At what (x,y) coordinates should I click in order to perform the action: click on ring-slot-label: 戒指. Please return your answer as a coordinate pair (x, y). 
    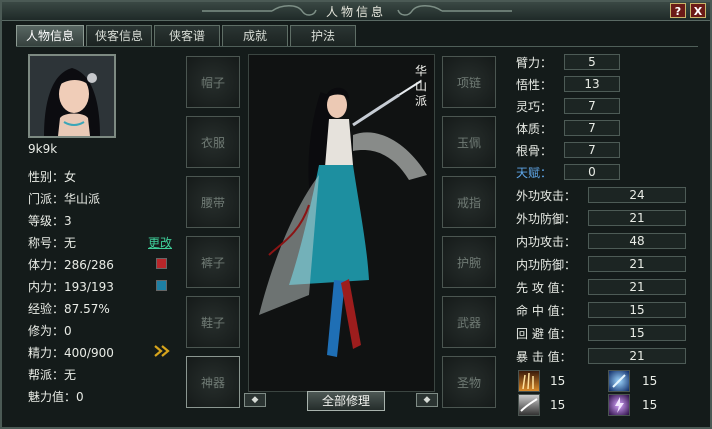
    Looking at the image, I should click on (468, 203).